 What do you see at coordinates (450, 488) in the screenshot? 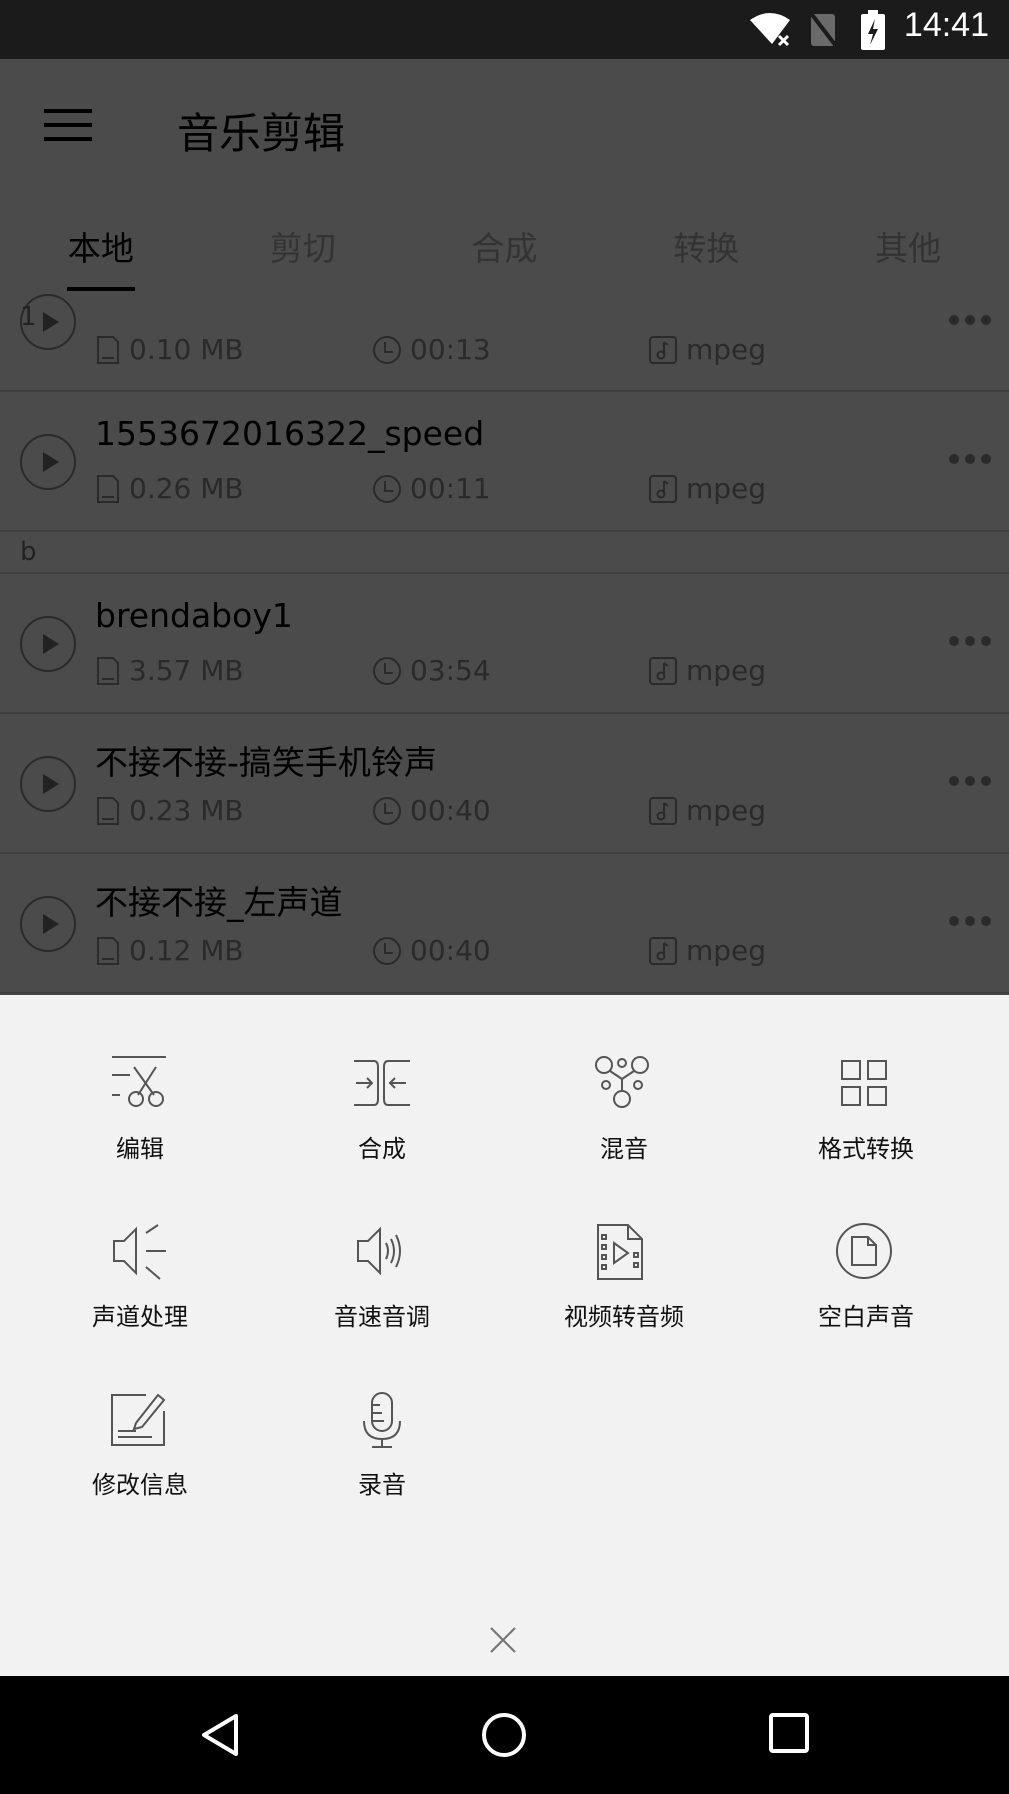
I see `duration-text: 00:11` at bounding box center [450, 488].